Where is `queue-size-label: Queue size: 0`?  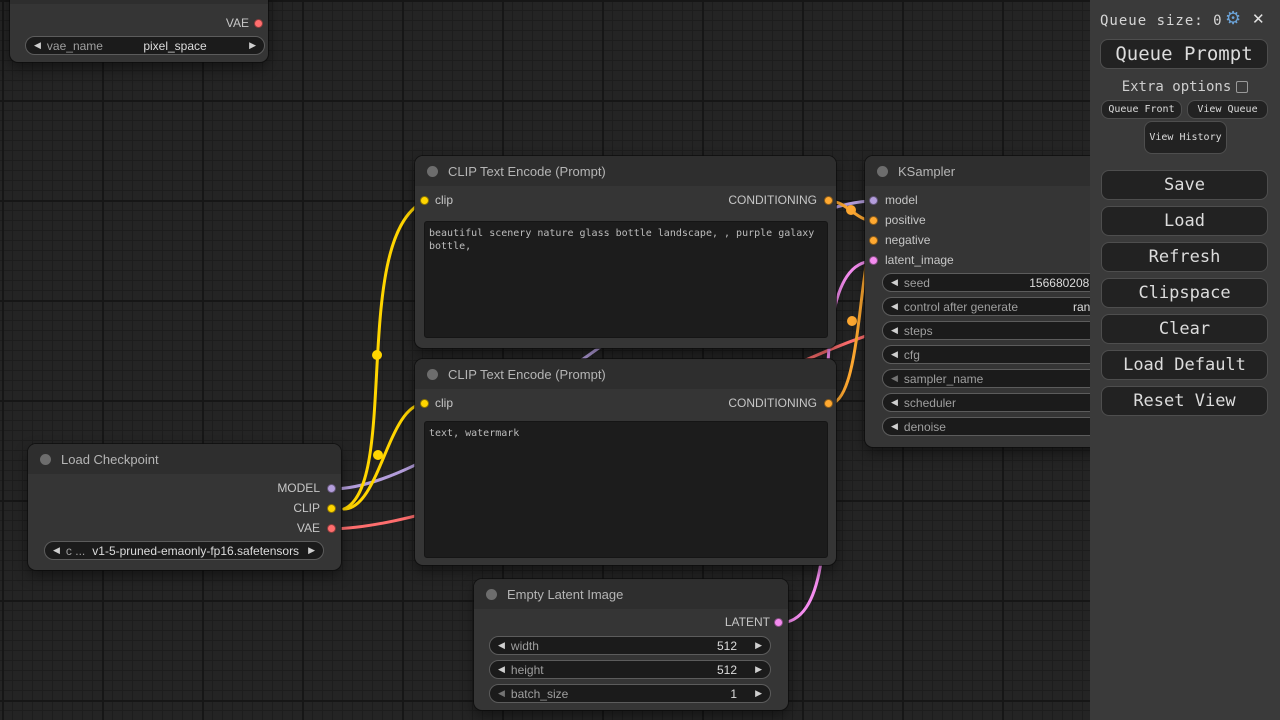
queue-size-label: Queue size: 0 is located at coordinates (1161, 21).